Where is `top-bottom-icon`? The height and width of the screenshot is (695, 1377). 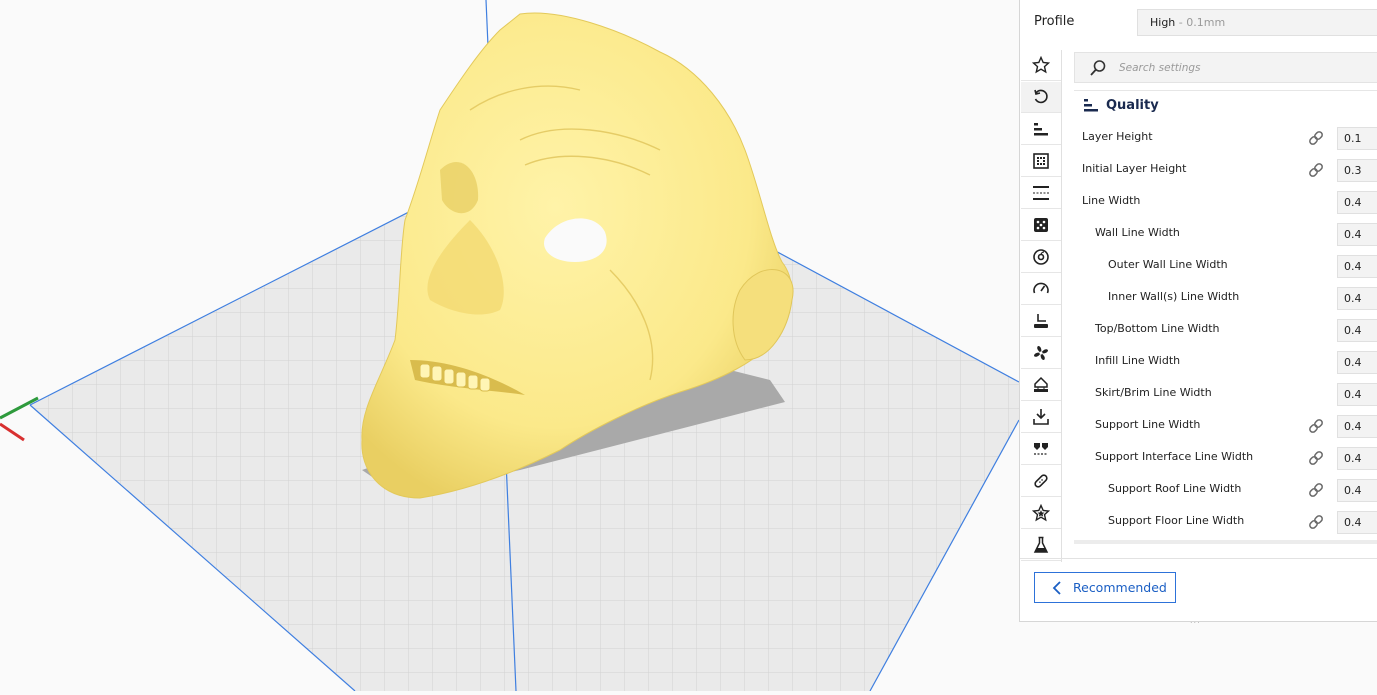
top-bottom-icon is located at coordinates (1041, 193).